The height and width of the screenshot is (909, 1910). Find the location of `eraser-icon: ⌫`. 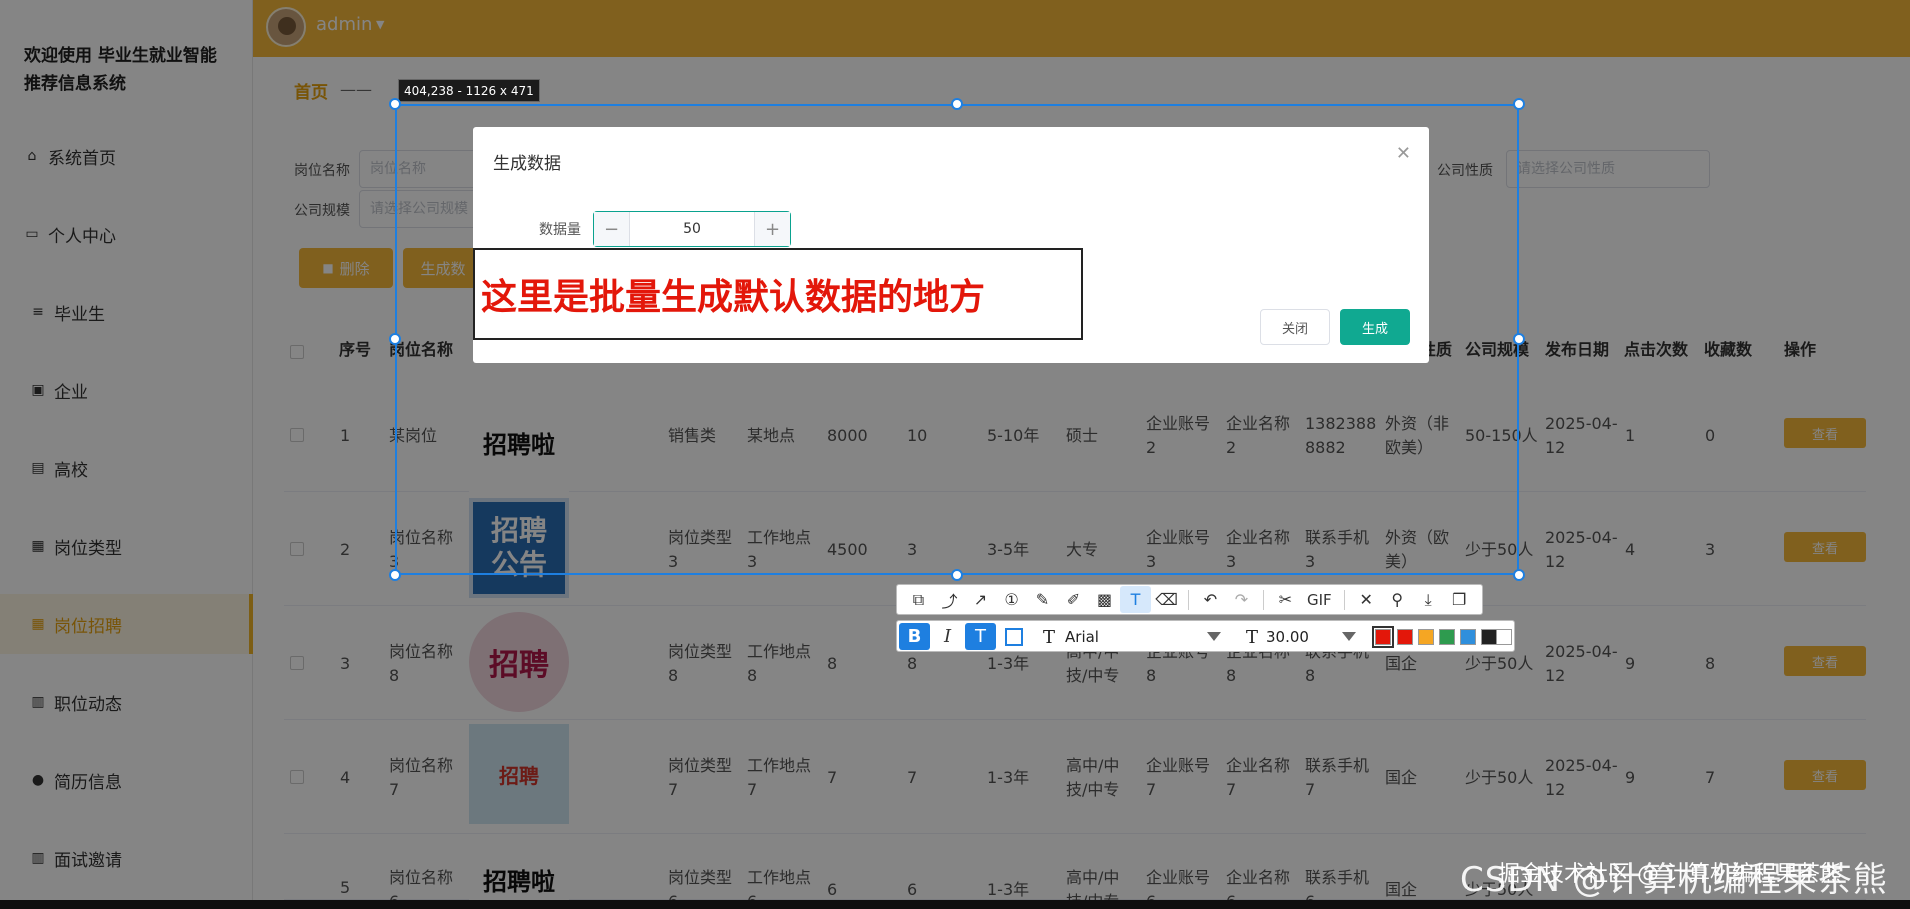

eraser-icon: ⌫ is located at coordinates (1166, 599).